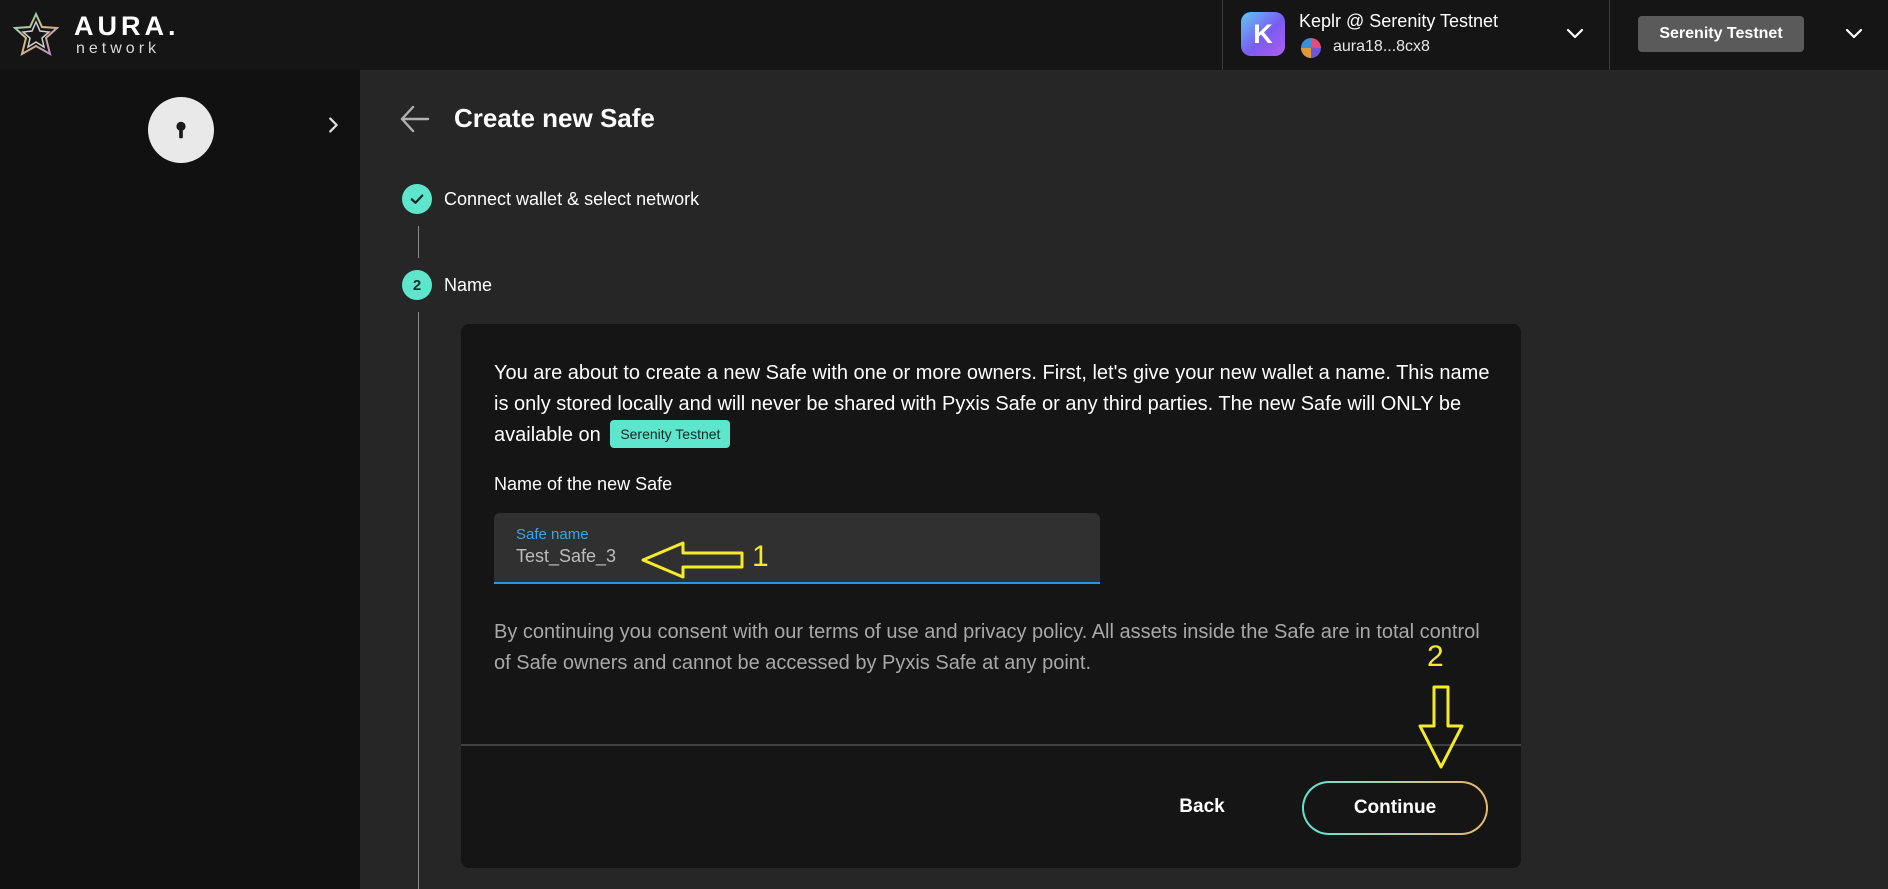 This screenshot has width=1888, height=889. I want to click on keyhole-icon, so click(181, 130).